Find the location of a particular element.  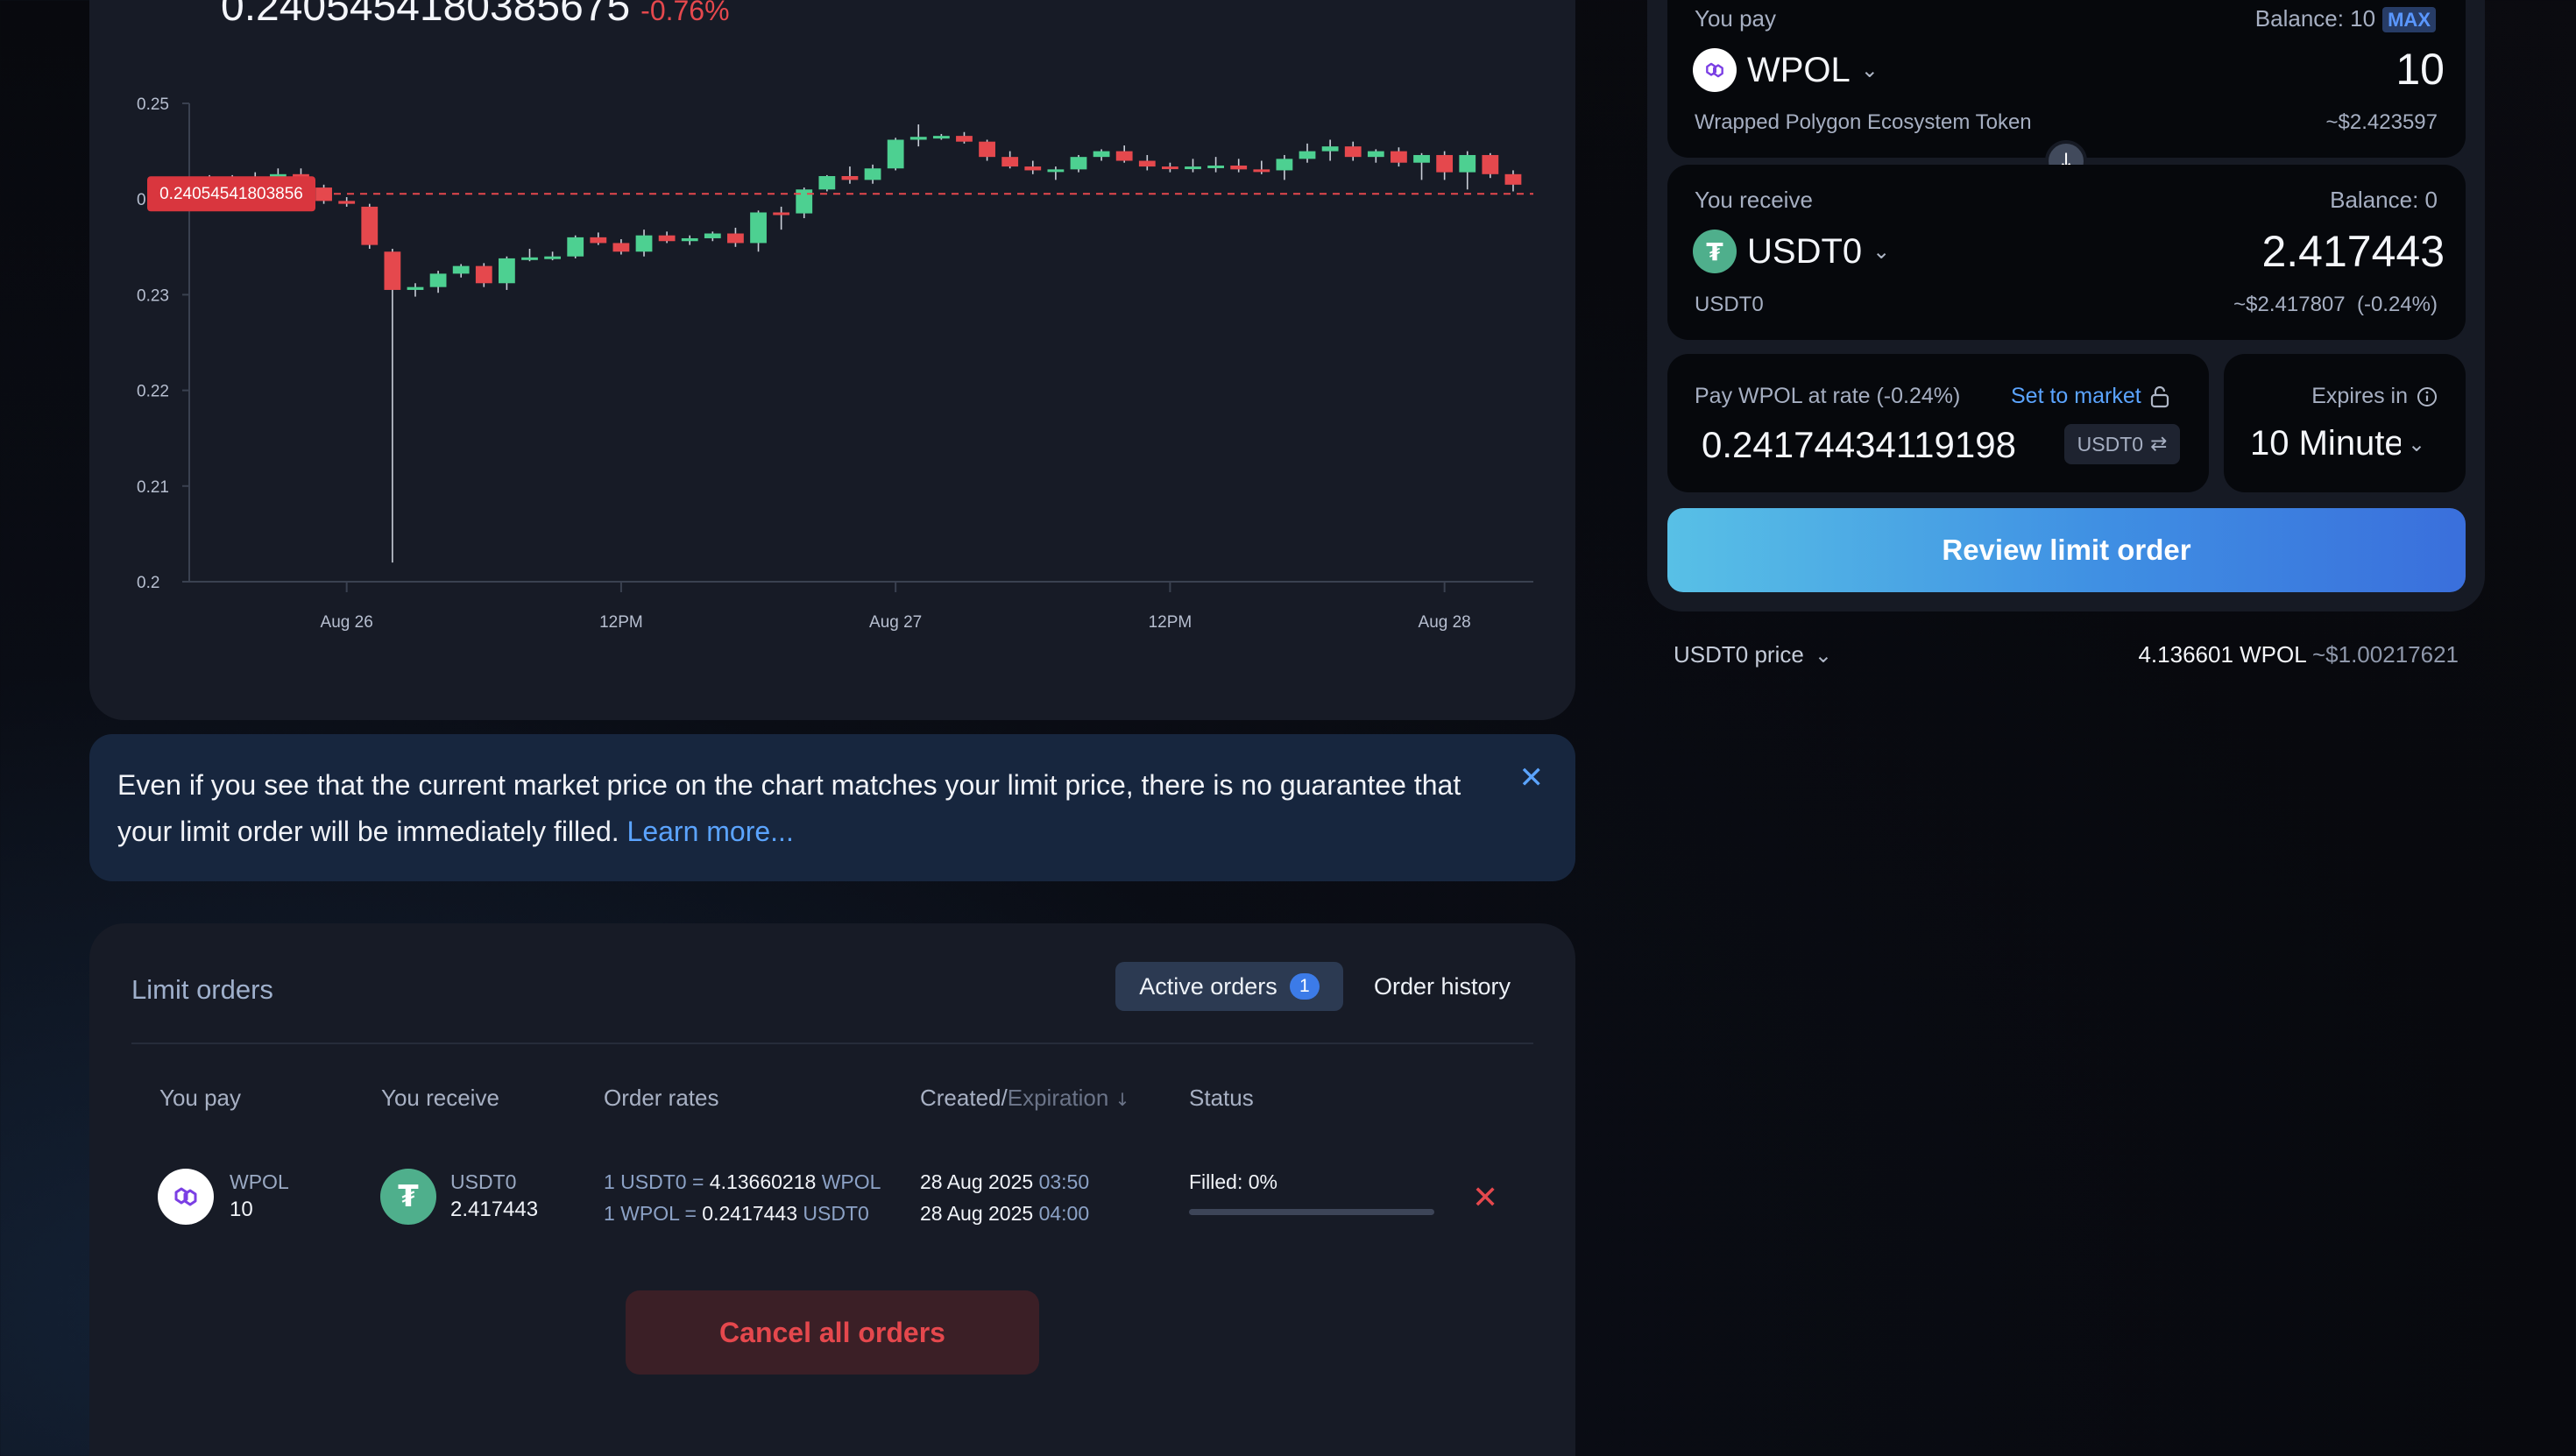

receive-balance: Balance: 0 is located at coordinates (2384, 200).